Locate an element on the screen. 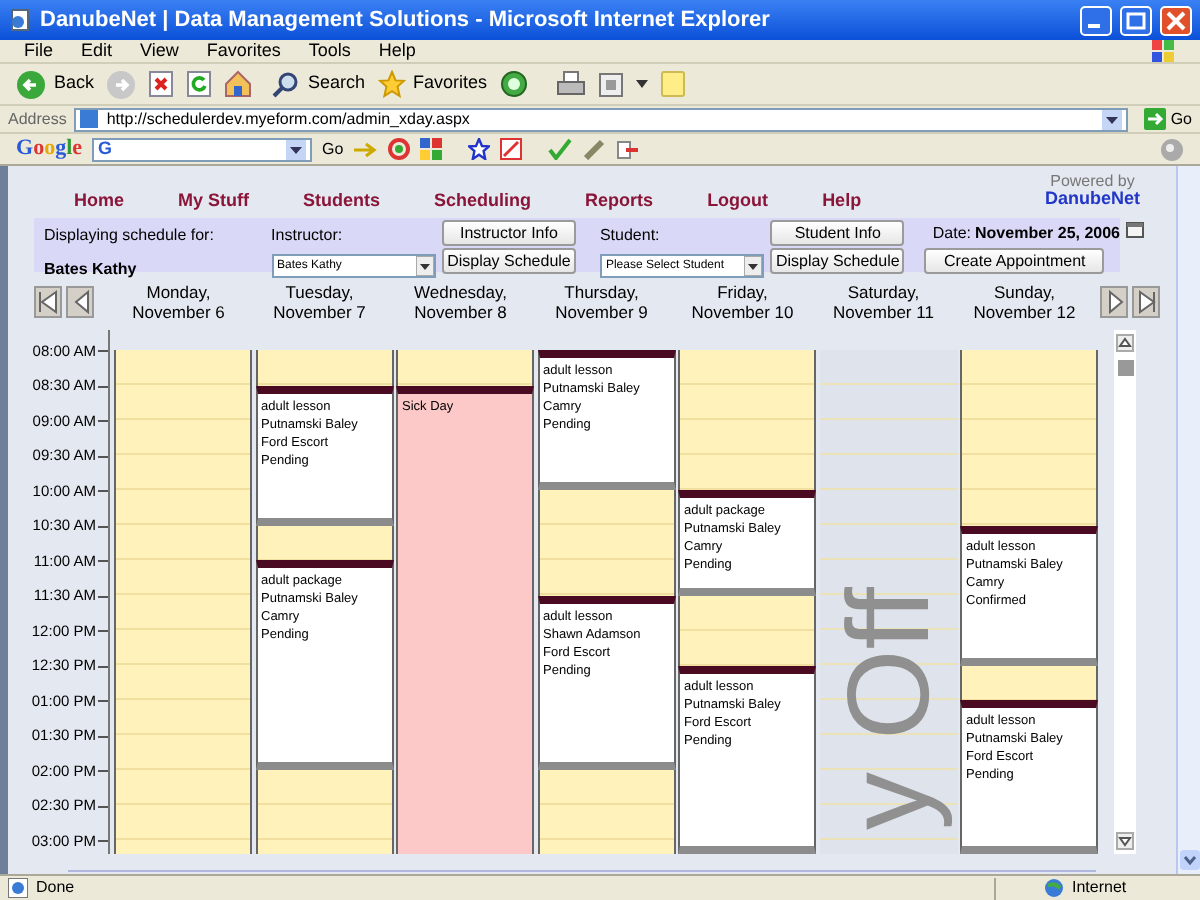  date-label: Date: is located at coordinates (952, 233).